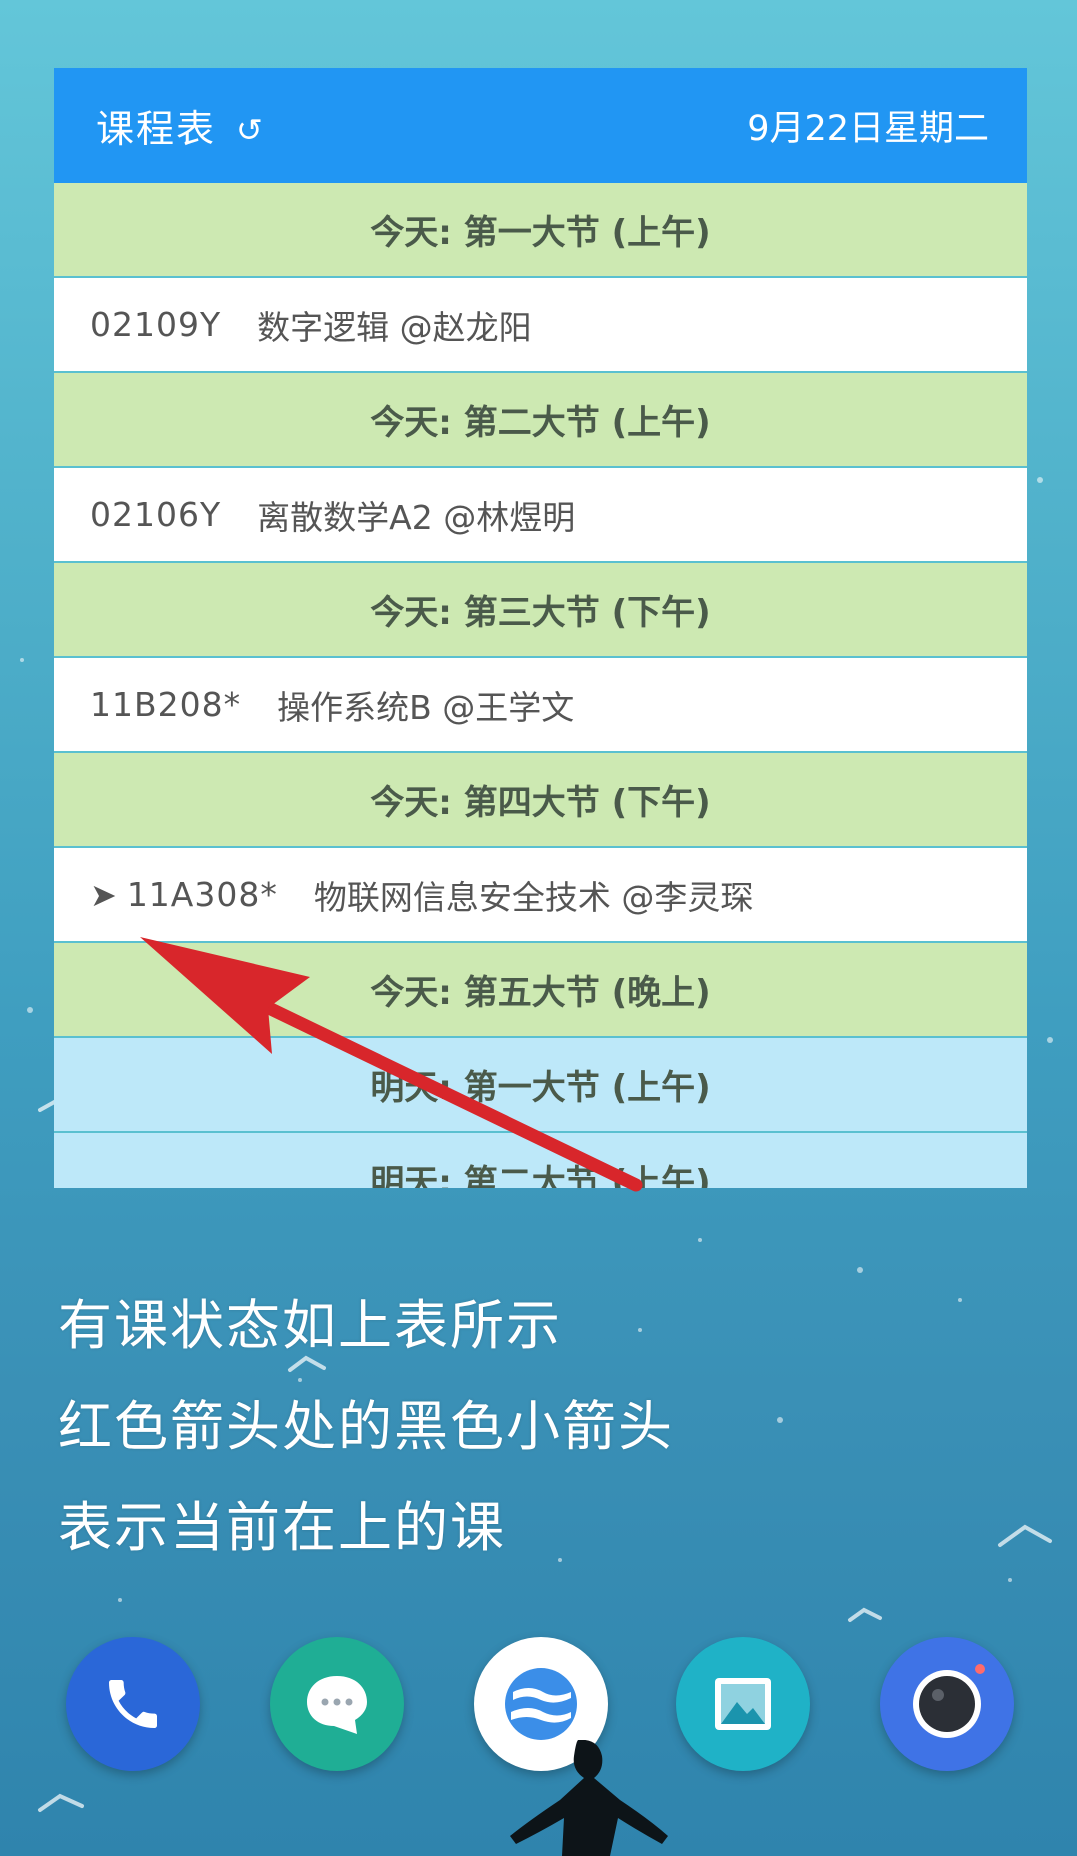  What do you see at coordinates (540, 420) in the screenshot?
I see `section-row: 今天: 第二大节 (上午)` at bounding box center [540, 420].